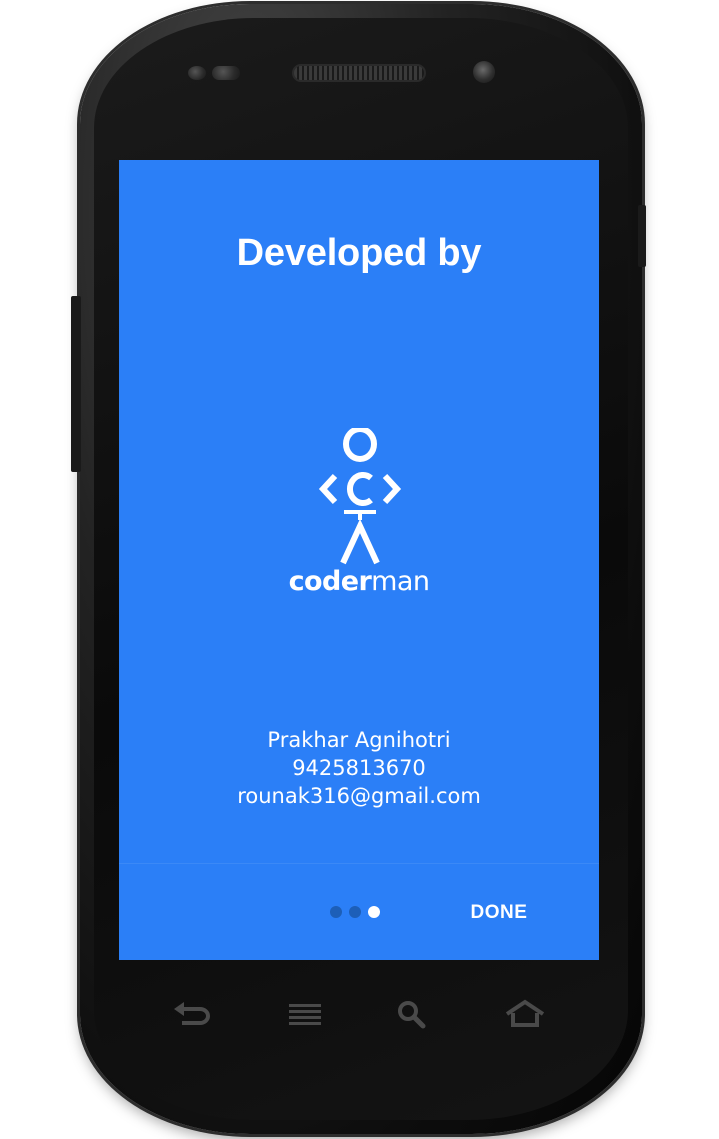 The image size is (719, 1139). What do you see at coordinates (359, 253) in the screenshot?
I see `slide-title: Developed by` at bounding box center [359, 253].